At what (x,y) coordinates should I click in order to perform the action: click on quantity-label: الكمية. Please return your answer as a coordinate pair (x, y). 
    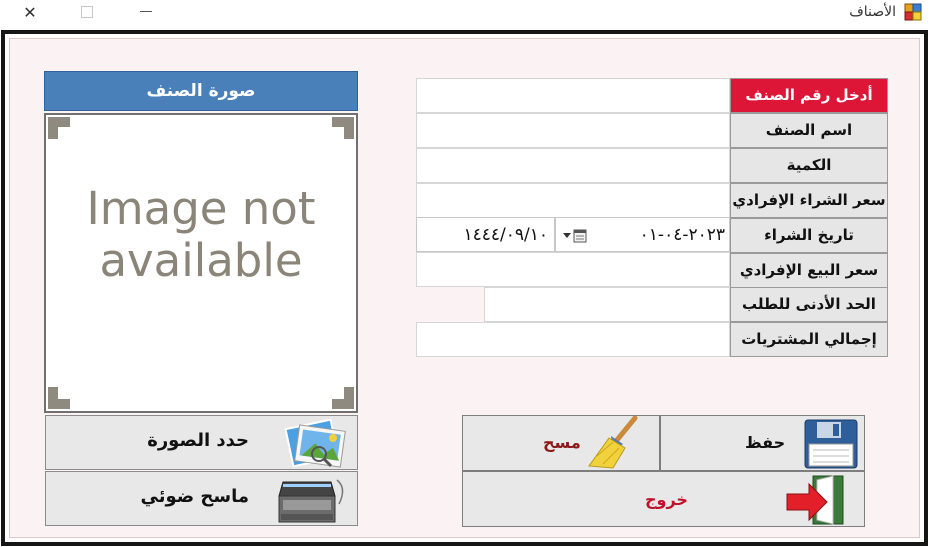
    Looking at the image, I should click on (809, 165).